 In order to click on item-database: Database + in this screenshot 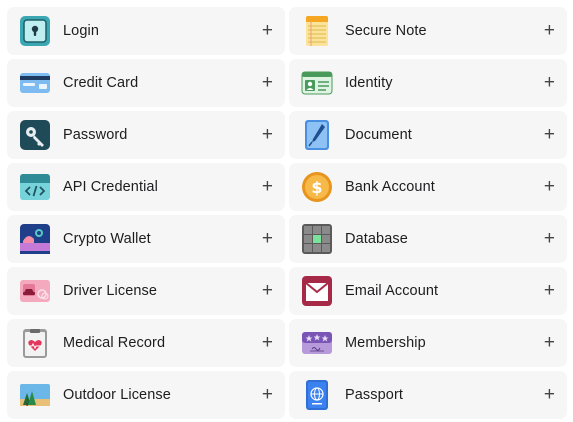, I will do `click(428, 239)`.